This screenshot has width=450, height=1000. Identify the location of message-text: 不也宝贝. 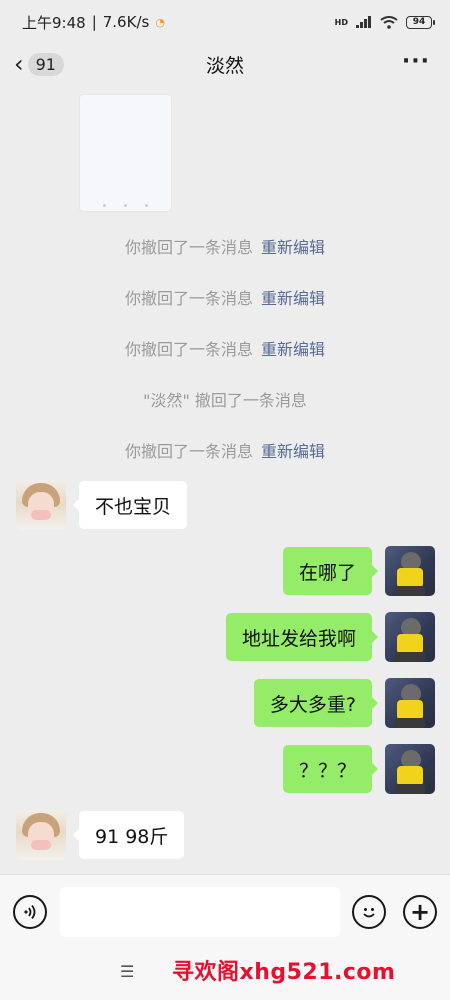
(133, 506).